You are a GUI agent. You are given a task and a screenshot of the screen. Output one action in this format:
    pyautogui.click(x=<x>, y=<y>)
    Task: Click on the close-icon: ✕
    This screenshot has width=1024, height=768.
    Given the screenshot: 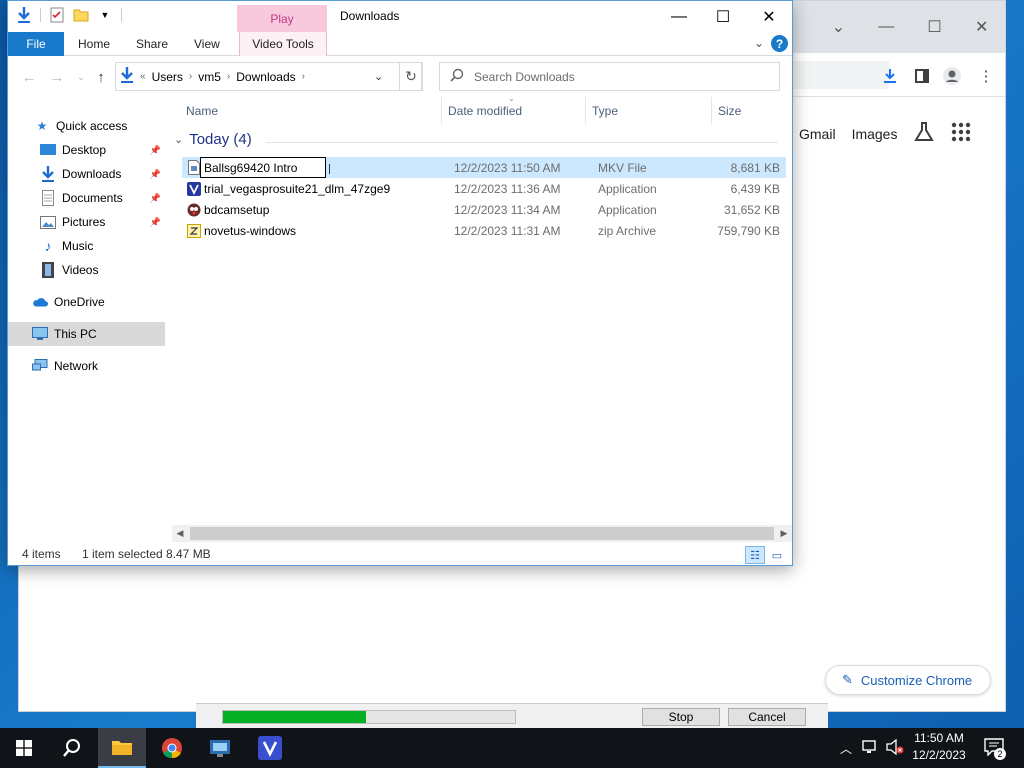 What is the action you would take?
    pyautogui.click(x=981, y=27)
    